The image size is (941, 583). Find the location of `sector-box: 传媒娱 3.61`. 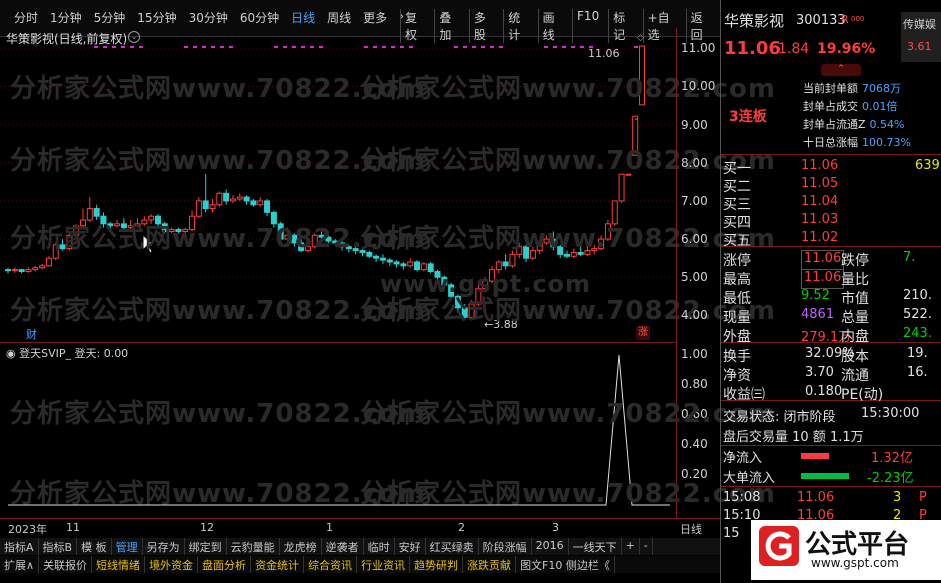

sector-box: 传媒娱 3.61 is located at coordinates (921, 37).